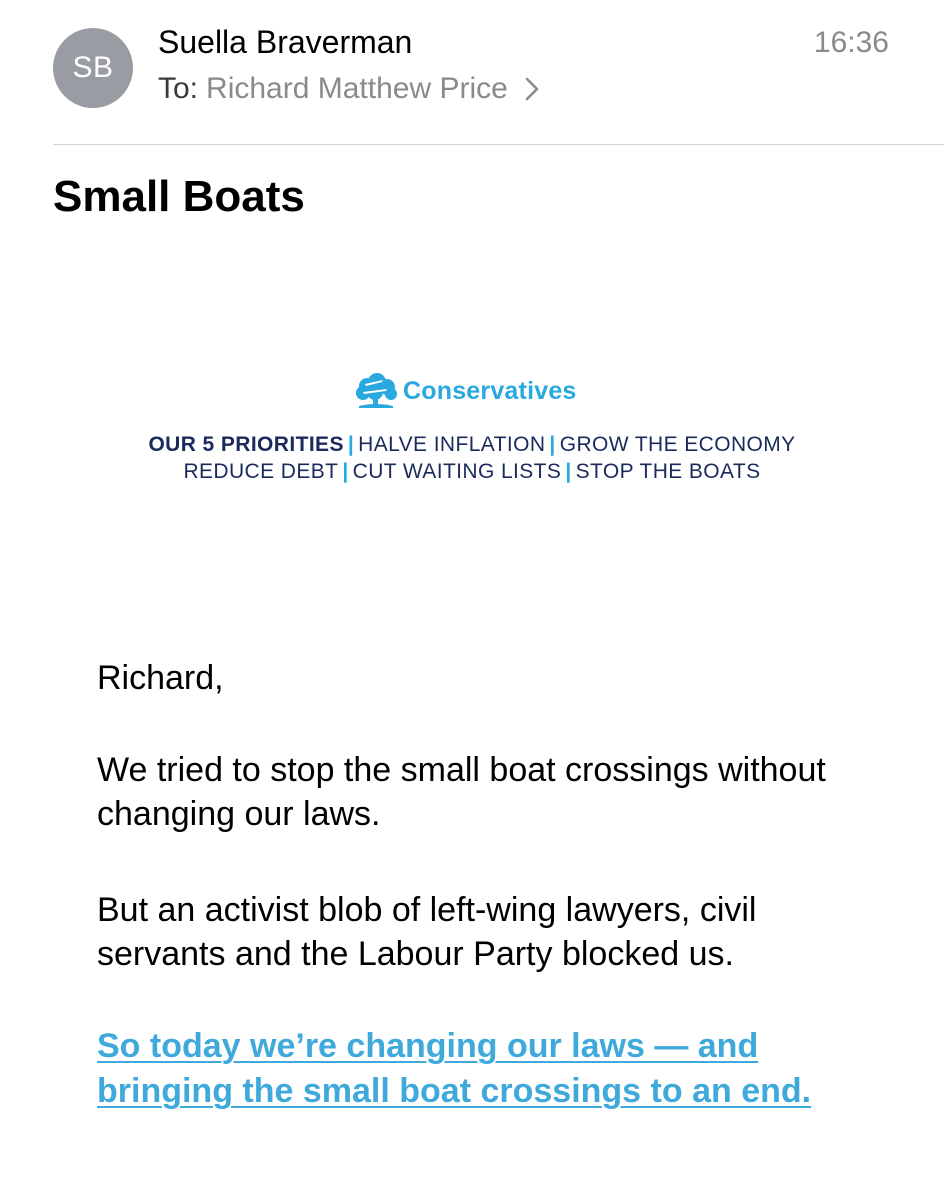 The width and height of the screenshot is (944, 1200). I want to click on avatar-initials: SB, so click(93, 67).